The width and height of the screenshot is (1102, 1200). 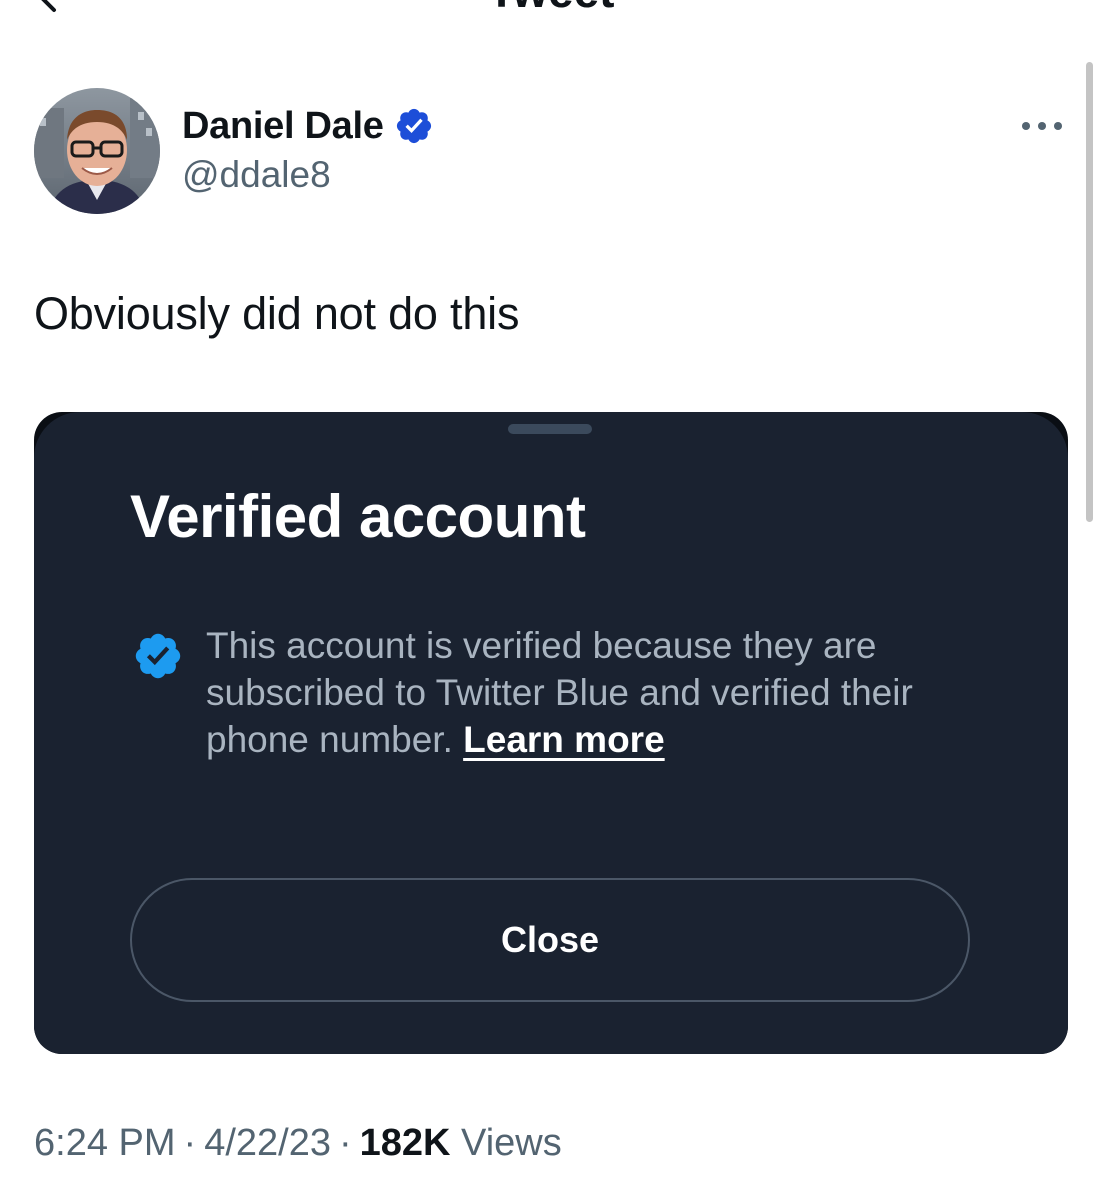 I want to click on views-label: Views, so click(x=511, y=1143).